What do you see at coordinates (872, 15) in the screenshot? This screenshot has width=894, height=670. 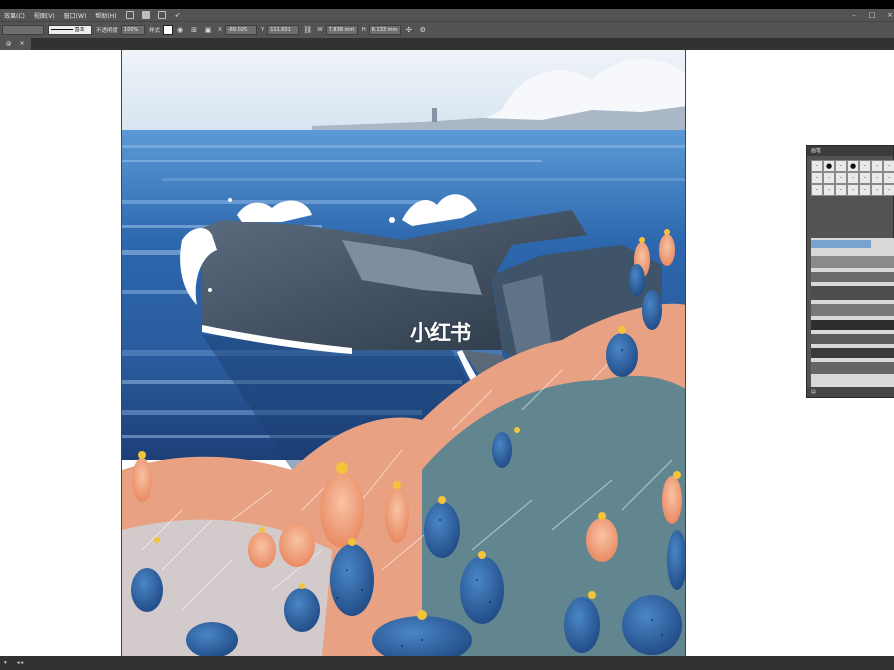 I see `maximize-icon: □` at bounding box center [872, 15].